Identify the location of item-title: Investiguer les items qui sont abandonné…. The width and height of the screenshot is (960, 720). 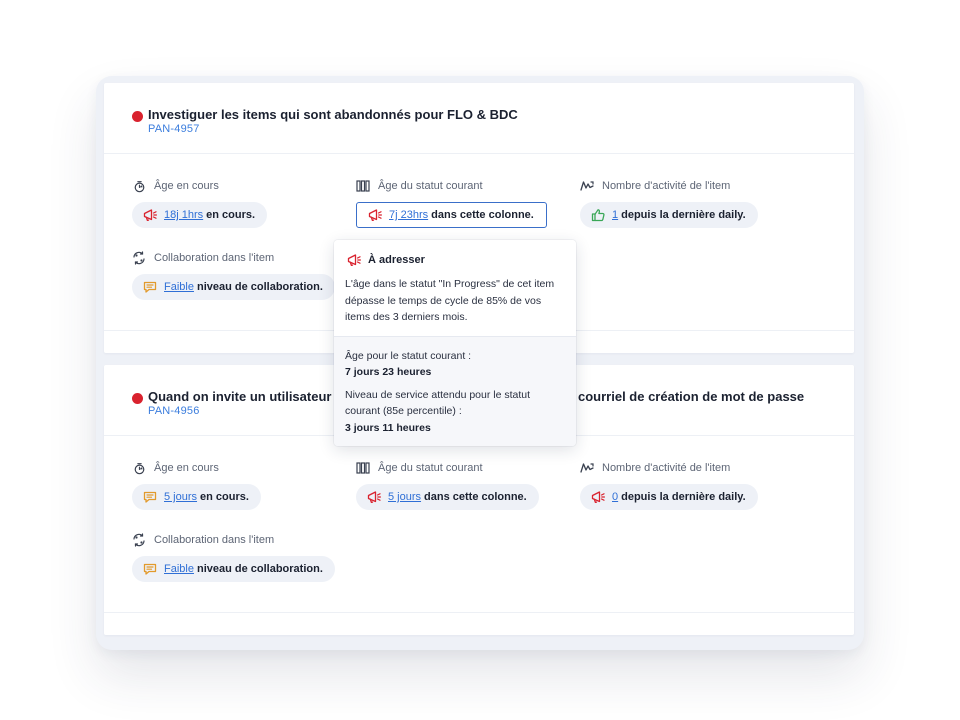
(333, 114).